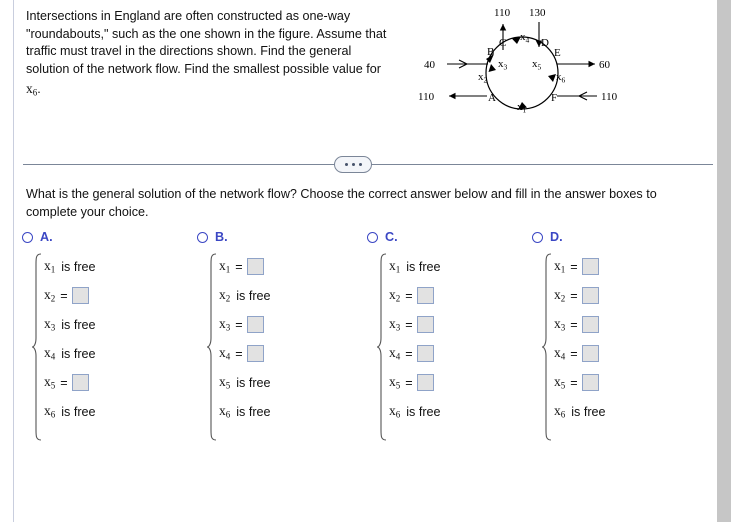  I want to click on answer-choice-c: C. x1 is free x2 = x3 = x4 = x5 = x6 is free, so click(451, 335).